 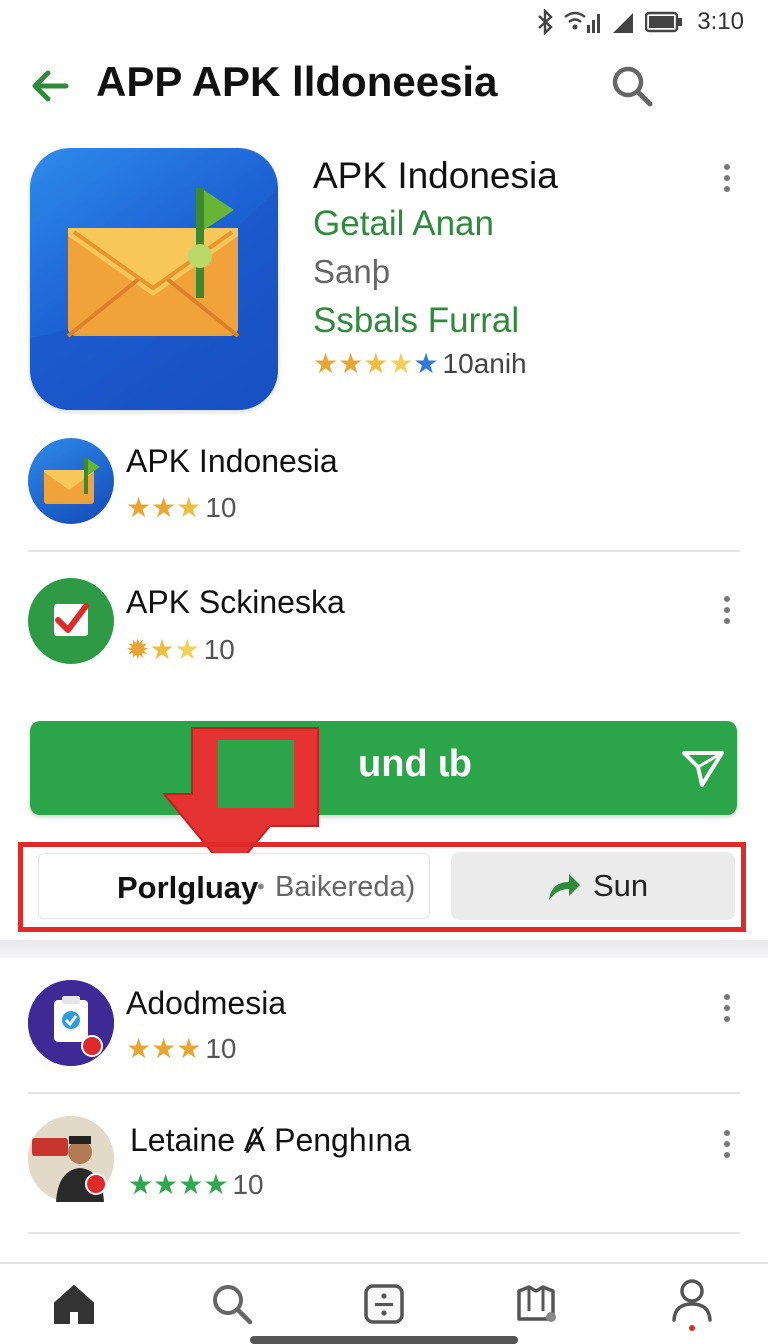 I want to click on hero-rating: ★ ★ ★ ★ ★ 10anih, so click(x=503, y=364).